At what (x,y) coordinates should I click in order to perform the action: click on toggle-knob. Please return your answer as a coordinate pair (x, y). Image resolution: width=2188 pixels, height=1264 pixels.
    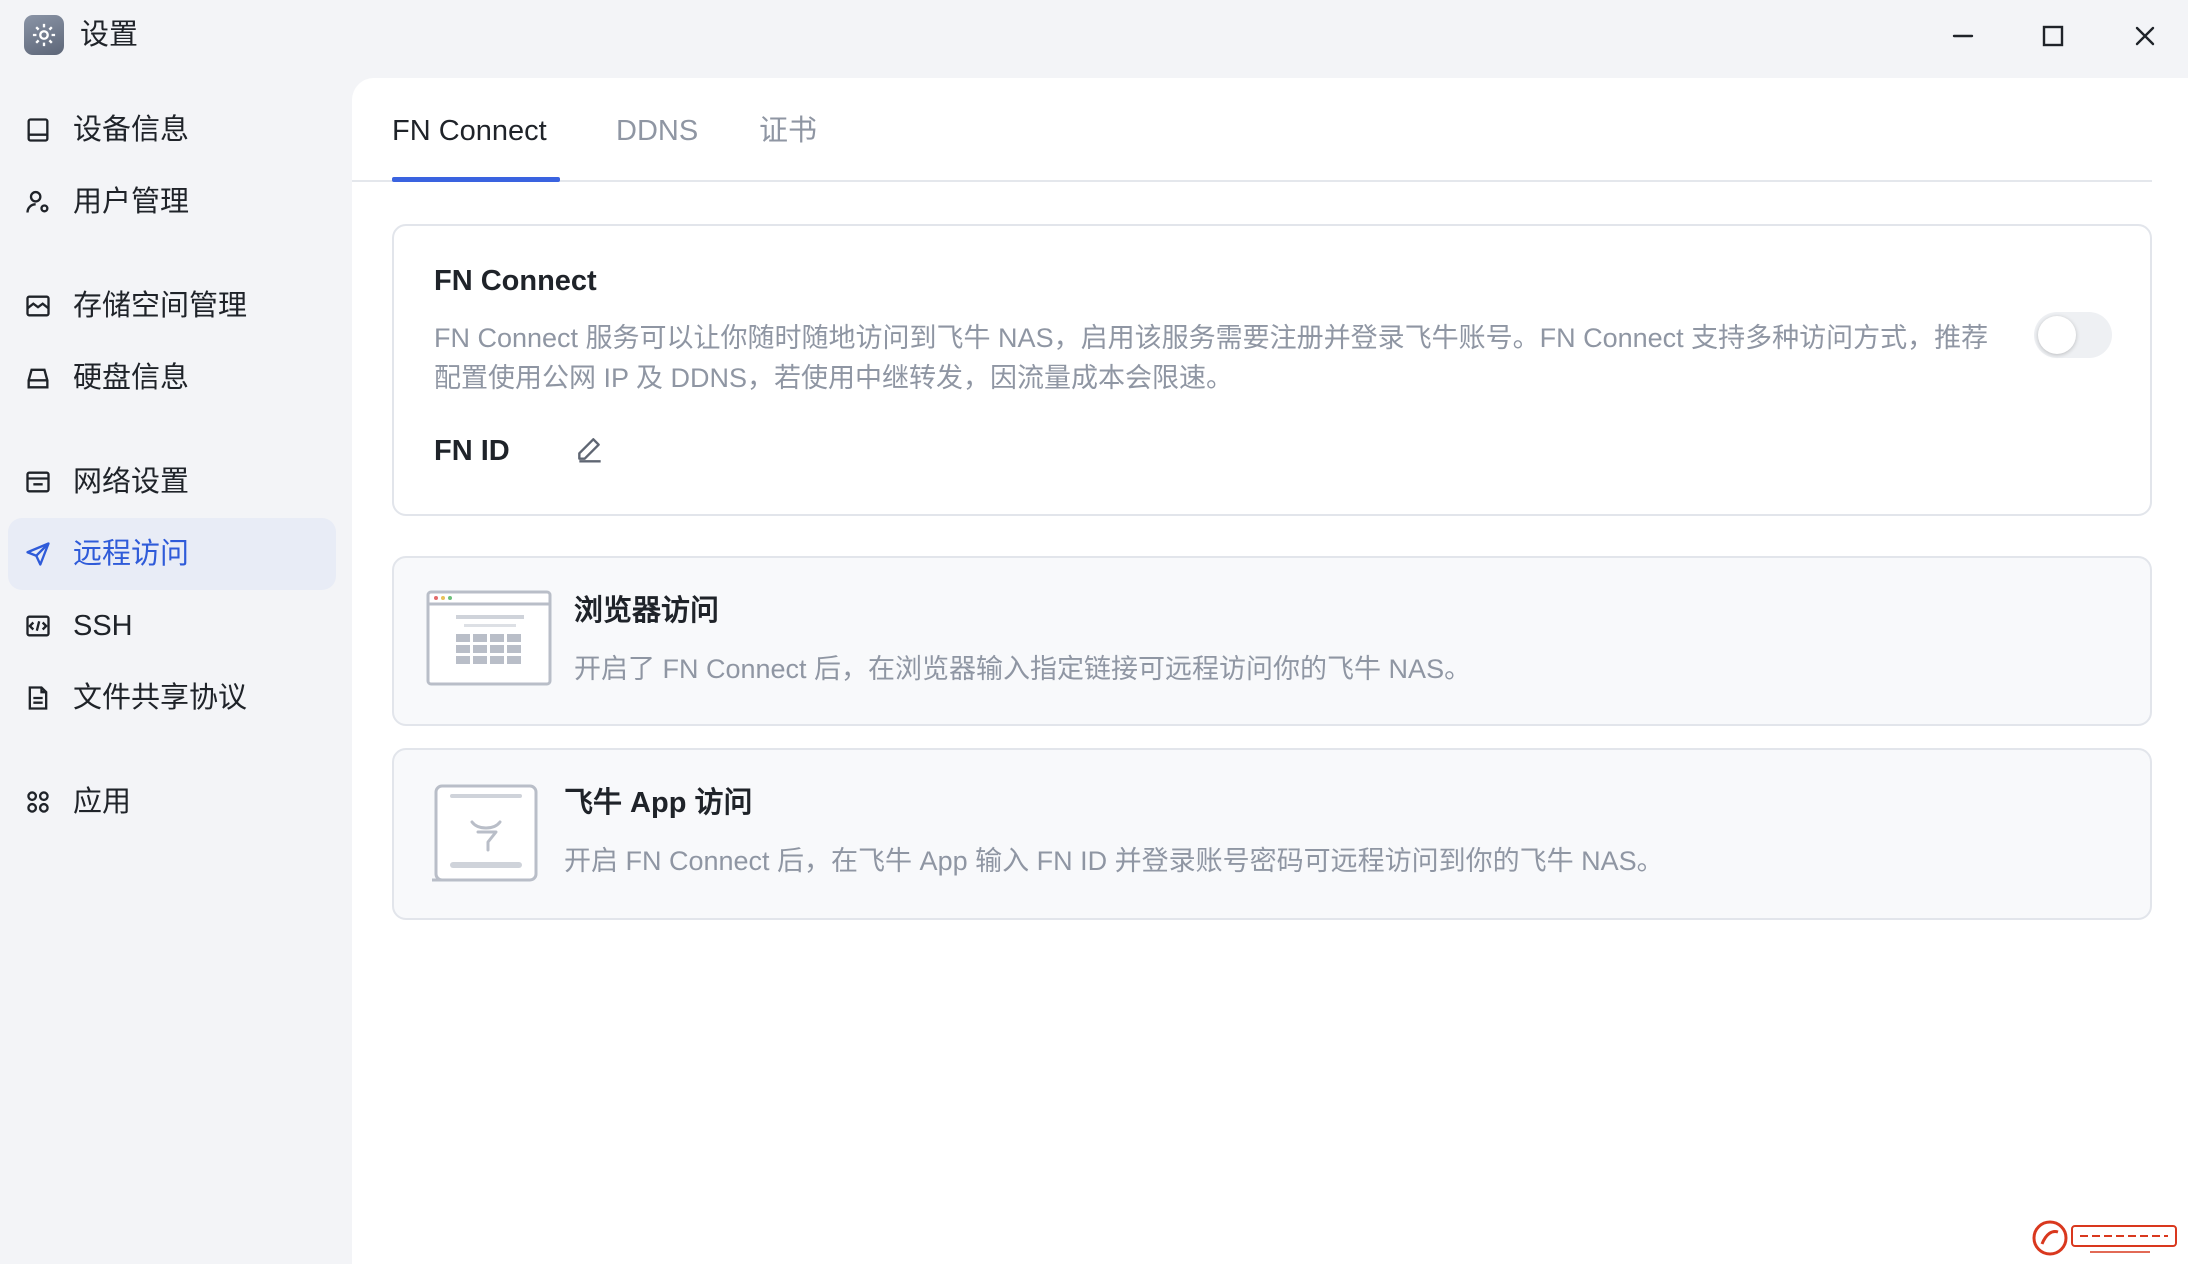
    Looking at the image, I should click on (2057, 335).